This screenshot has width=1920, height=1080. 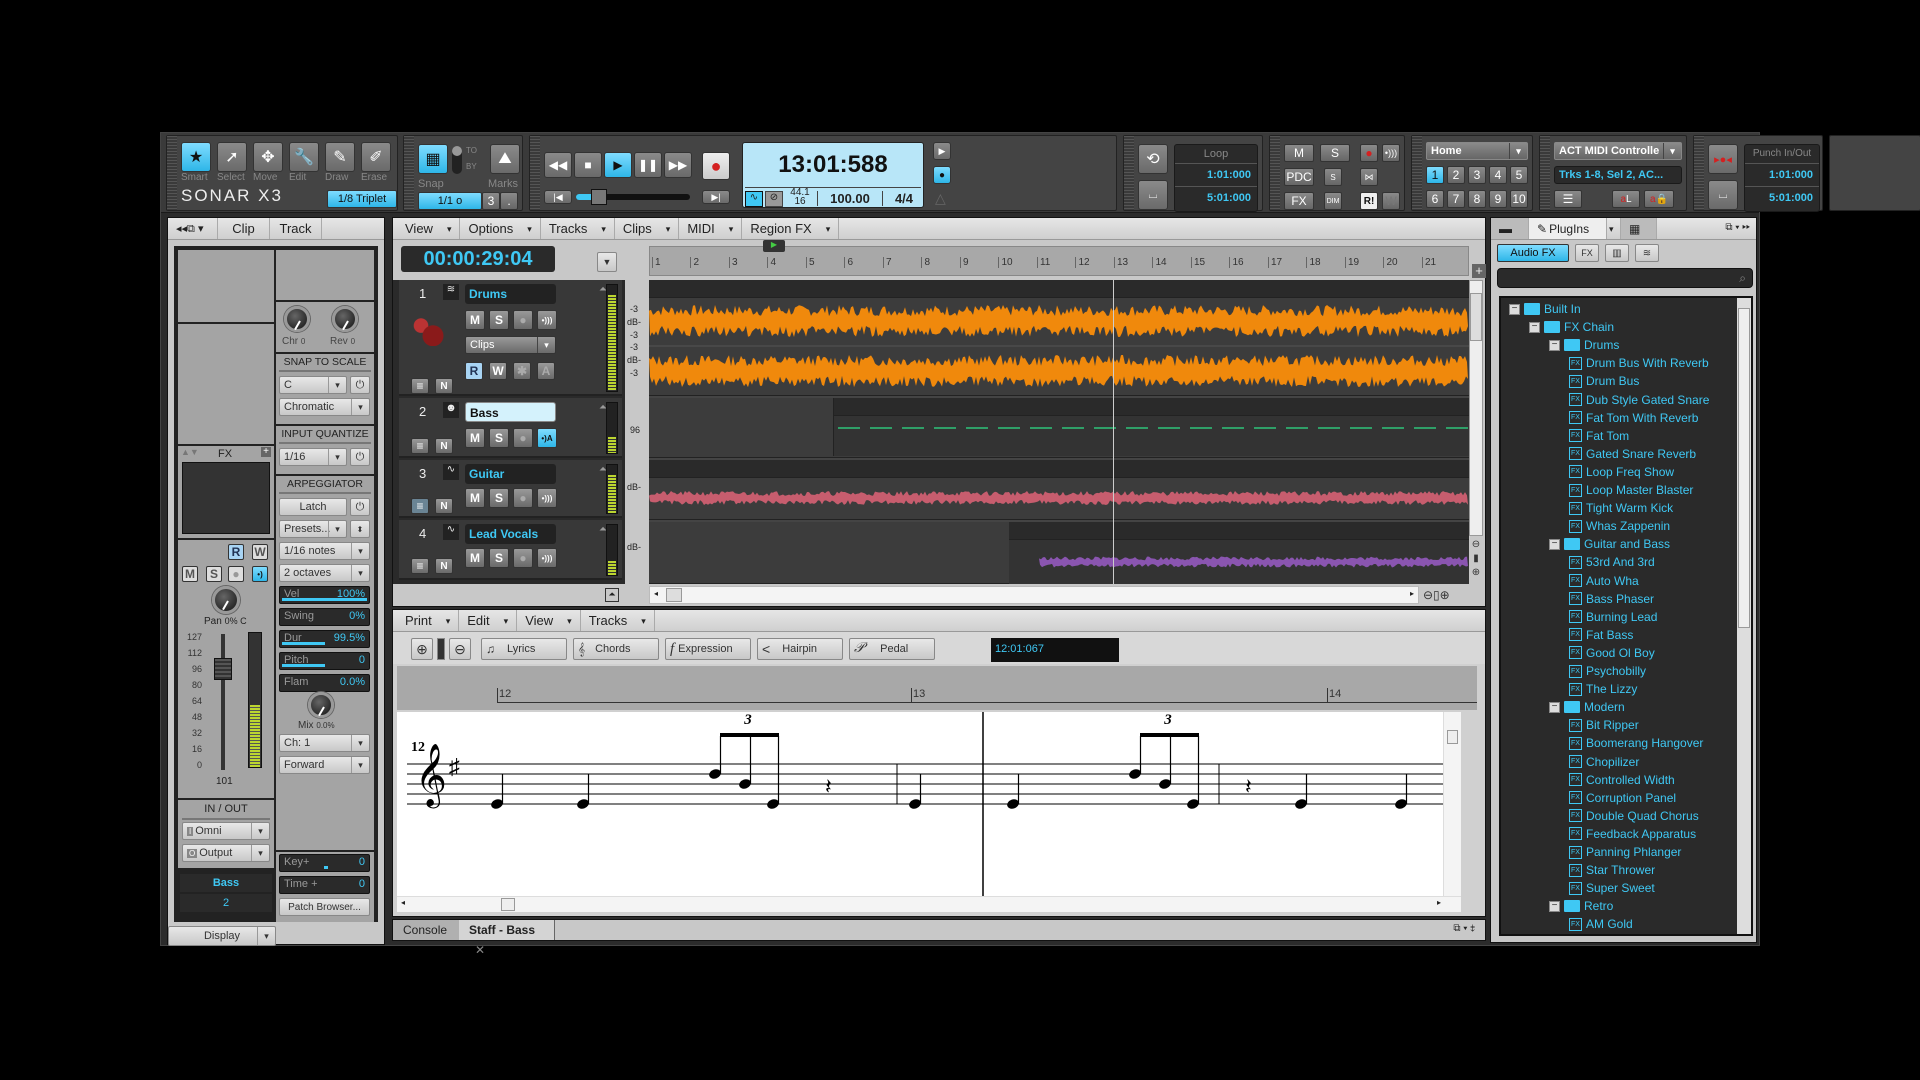 What do you see at coordinates (1059, 432) in the screenshot?
I see `clips-pane` at bounding box center [1059, 432].